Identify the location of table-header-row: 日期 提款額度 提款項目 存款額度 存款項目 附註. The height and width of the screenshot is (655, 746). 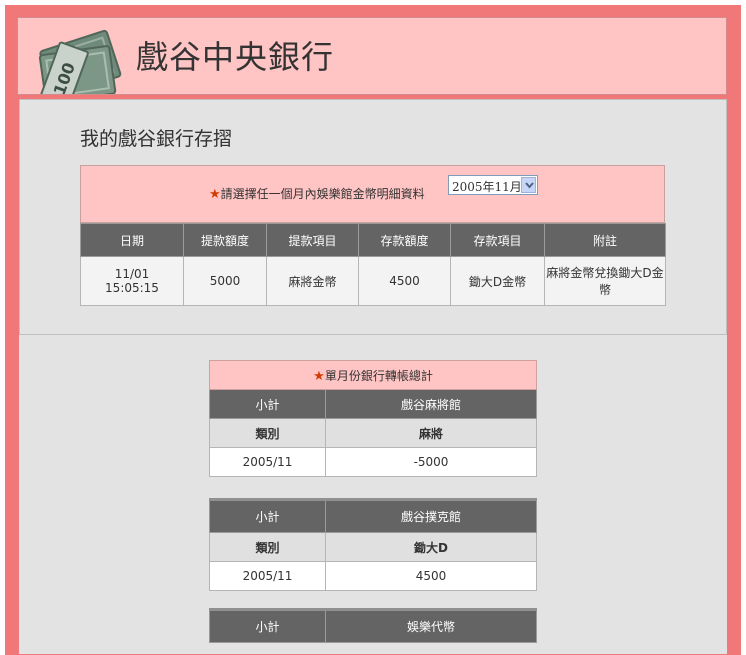
(373, 240).